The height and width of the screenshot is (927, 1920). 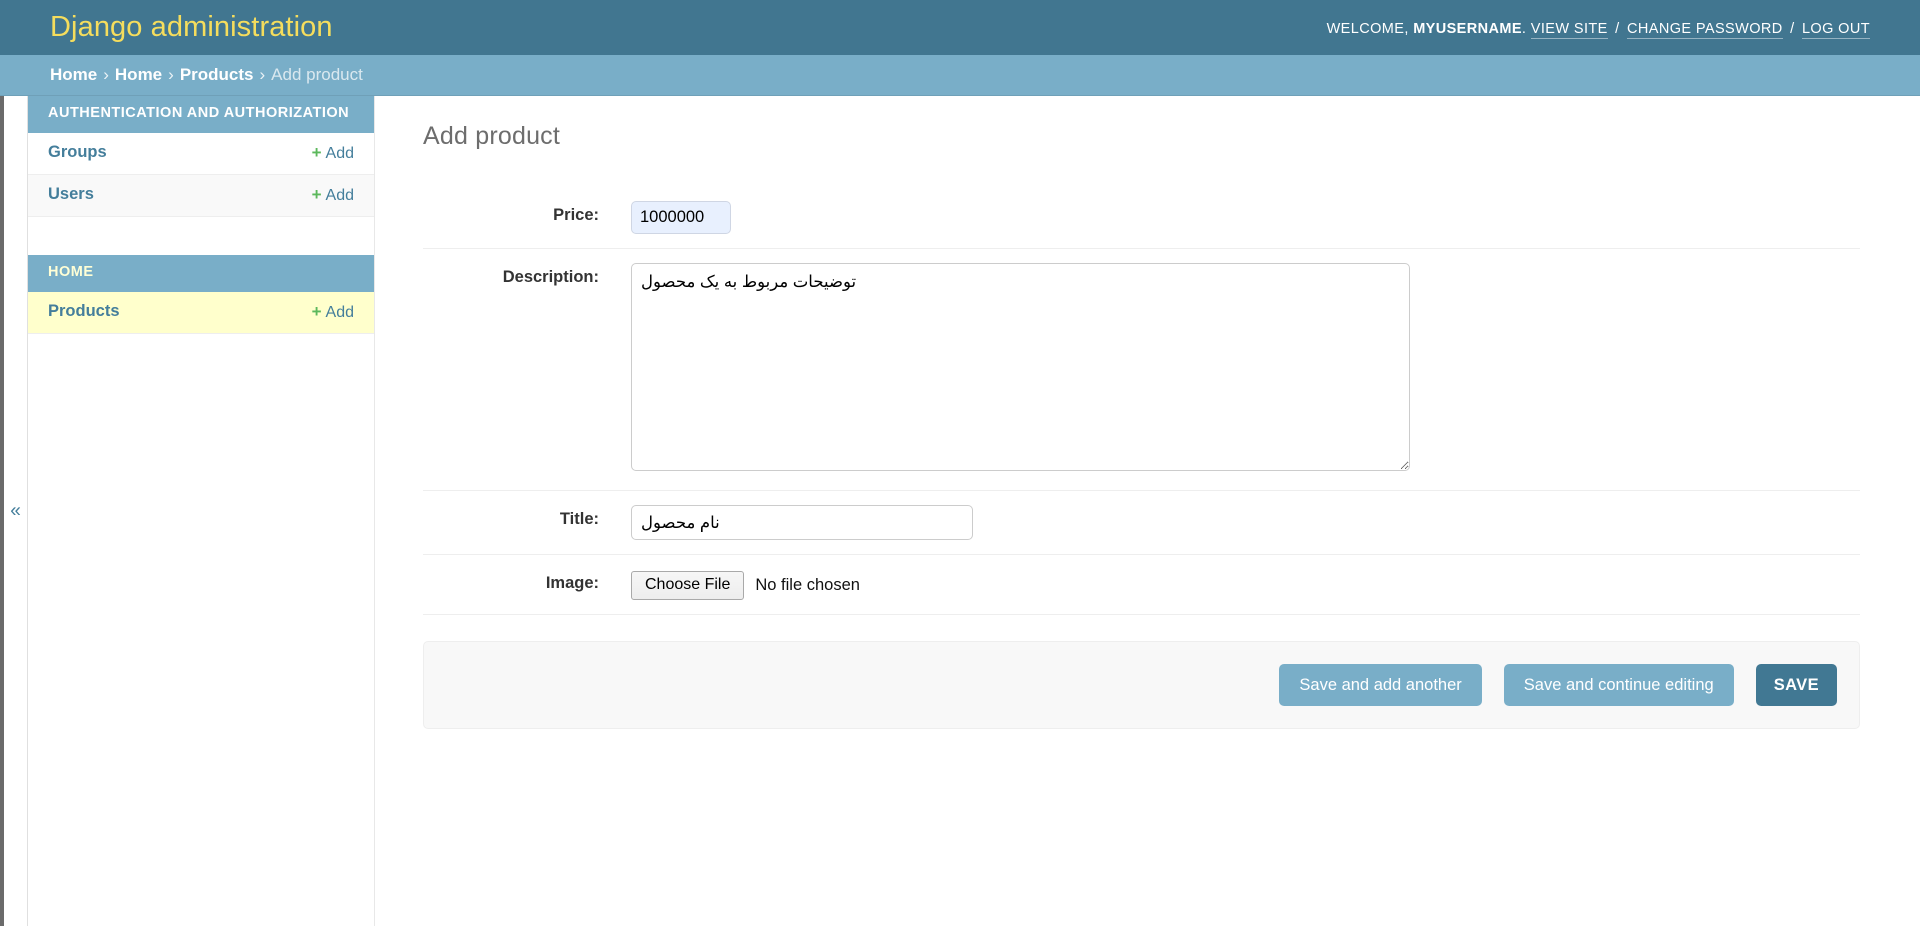 What do you see at coordinates (1524, 29) in the screenshot?
I see `username-period: .` at bounding box center [1524, 29].